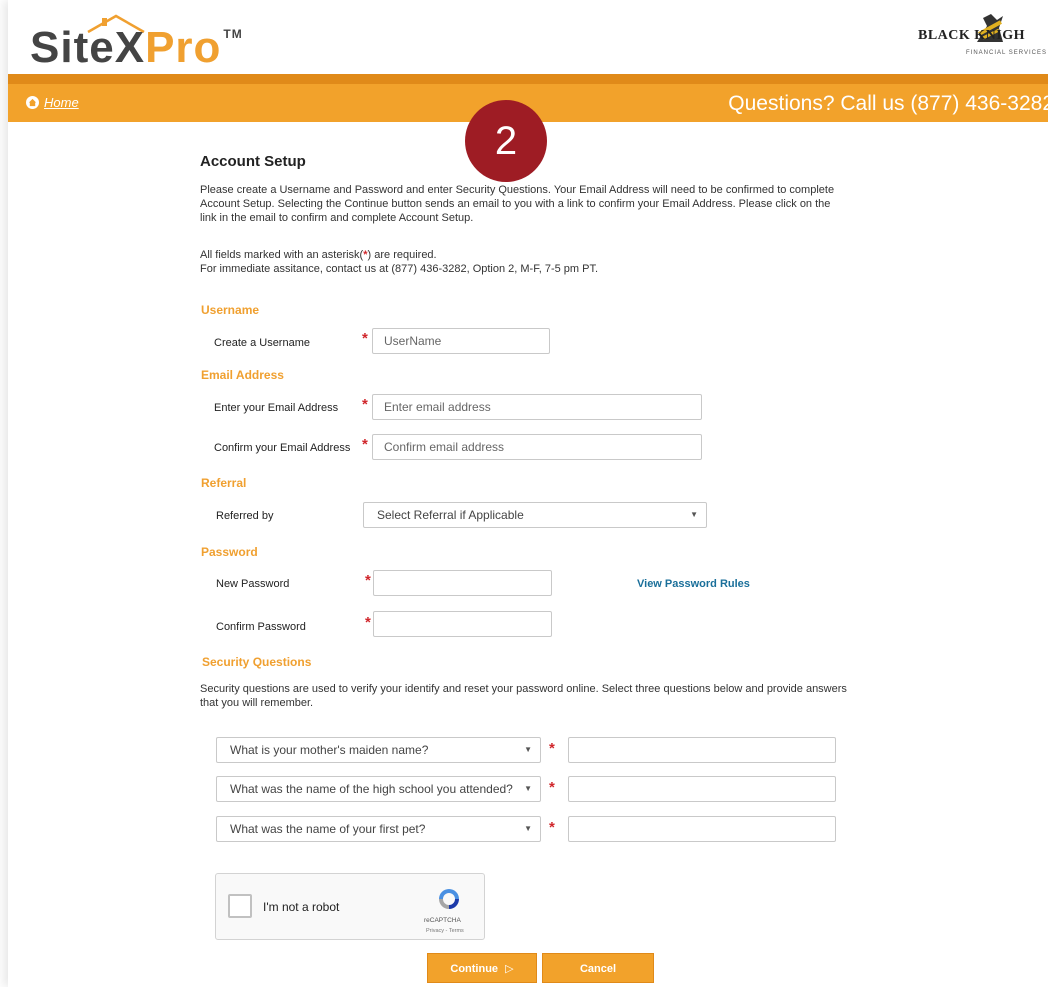 Image resolution: width=1048 pixels, height=987 pixels. What do you see at coordinates (537, 447) in the screenshot?
I see `confirm-email-input` at bounding box center [537, 447].